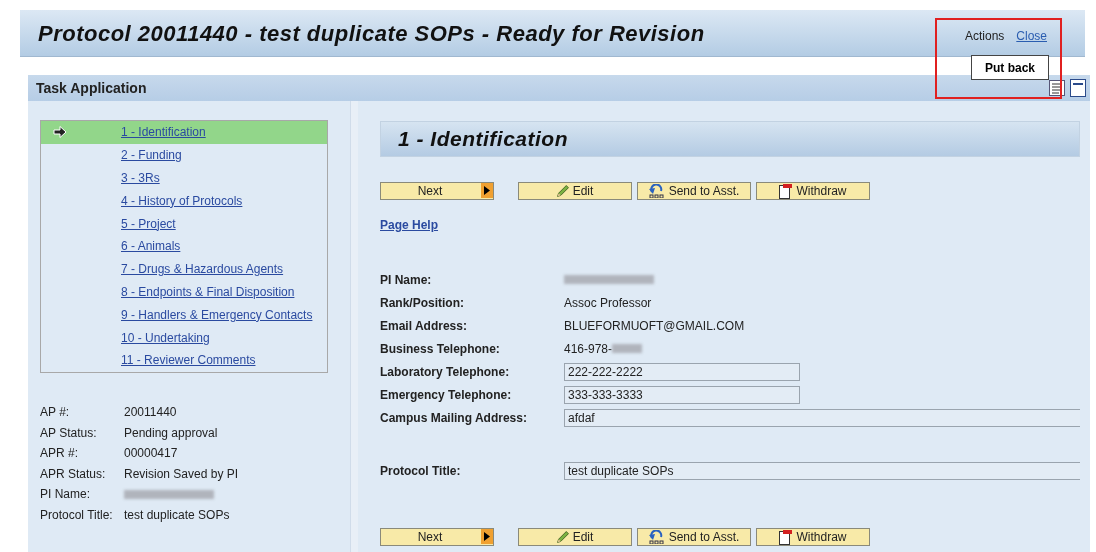  Describe the element at coordinates (184, 315) in the screenshot. I see `nav-item: 9 - Handlers & Emergency Contacts` at that location.